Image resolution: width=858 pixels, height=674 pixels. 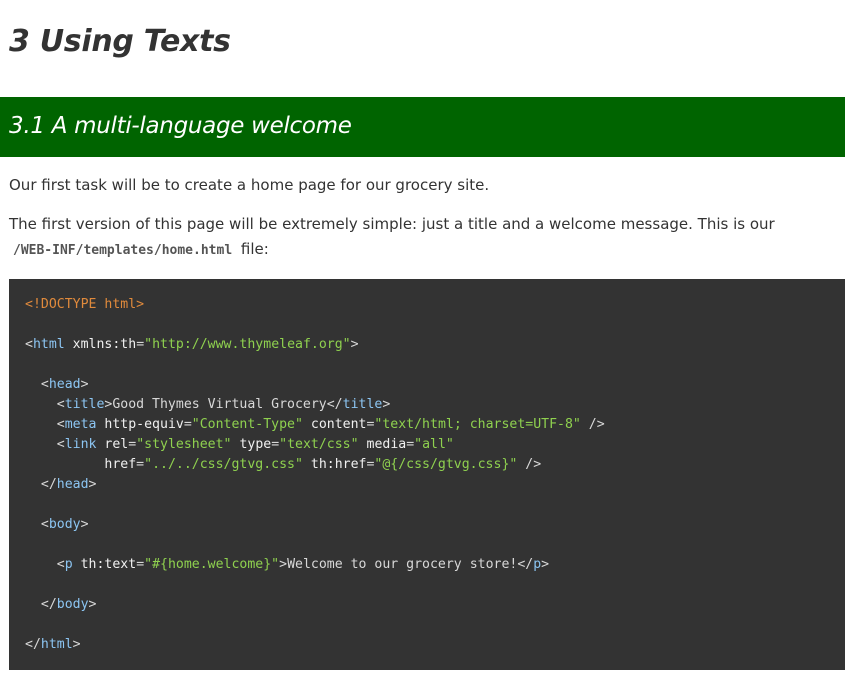 I want to click on file-path-code: /WEB-INF/templates/home.html, so click(x=123, y=250).